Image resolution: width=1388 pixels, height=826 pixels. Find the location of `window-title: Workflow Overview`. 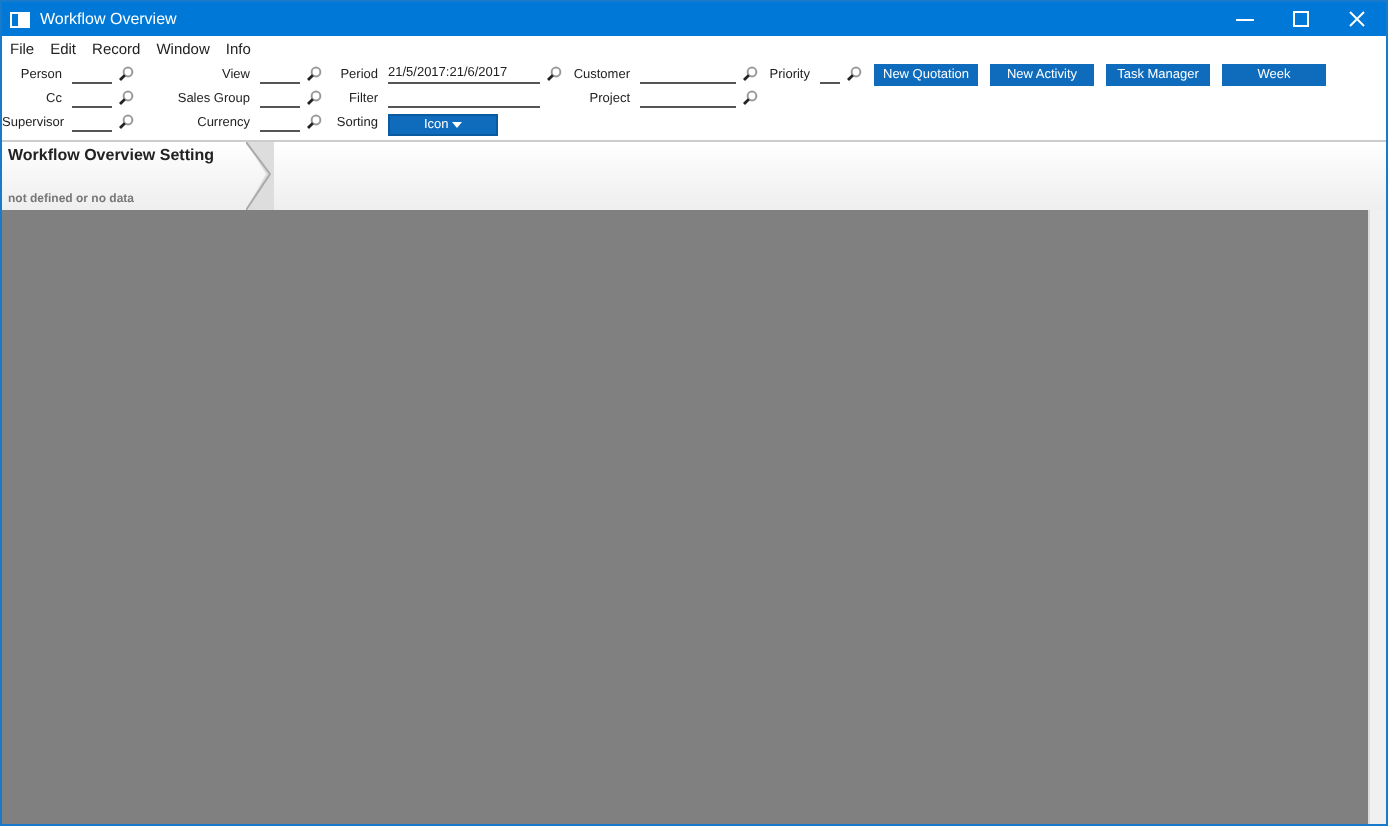

window-title: Workflow Overview is located at coordinates (108, 19).